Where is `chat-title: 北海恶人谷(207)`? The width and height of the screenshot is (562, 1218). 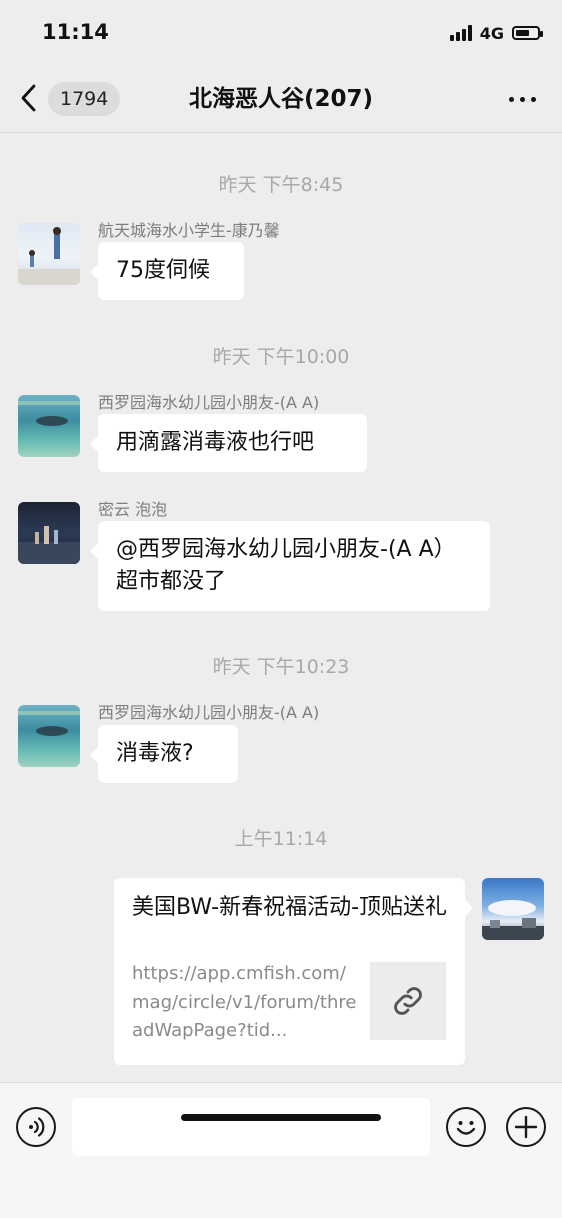
chat-title: 北海恶人谷(207) is located at coordinates (281, 99).